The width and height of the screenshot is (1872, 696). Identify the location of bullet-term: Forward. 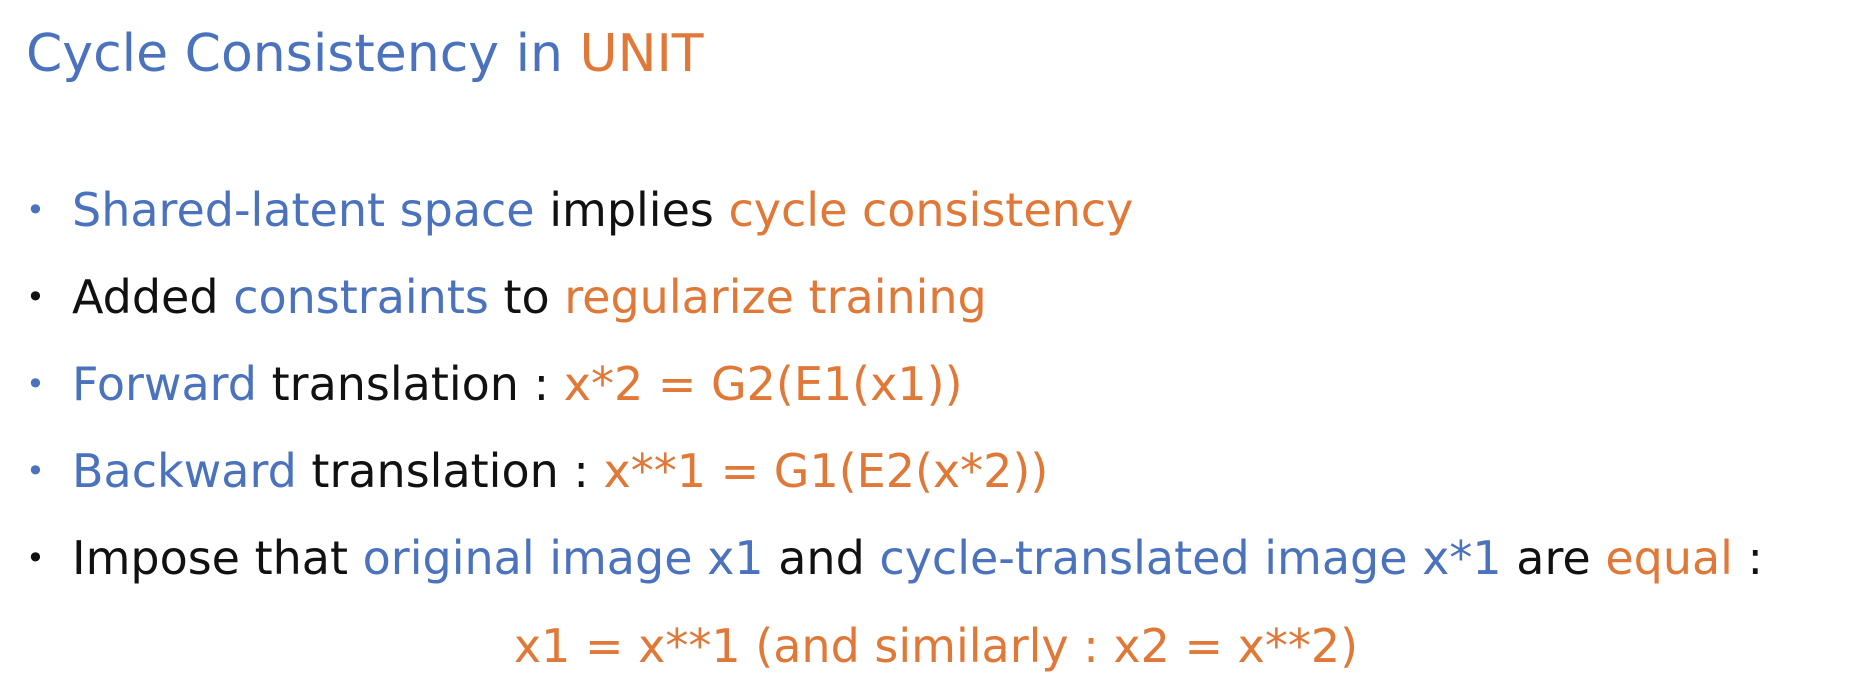
(164, 384).